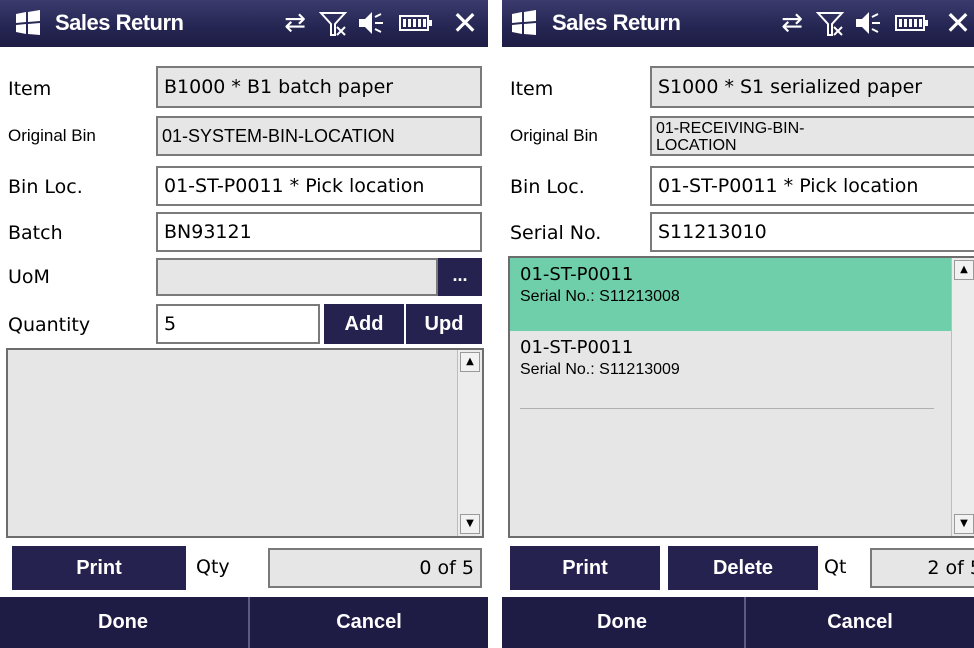 The width and height of the screenshot is (974, 648). I want to click on batch-input: BN93121, so click(319, 232).